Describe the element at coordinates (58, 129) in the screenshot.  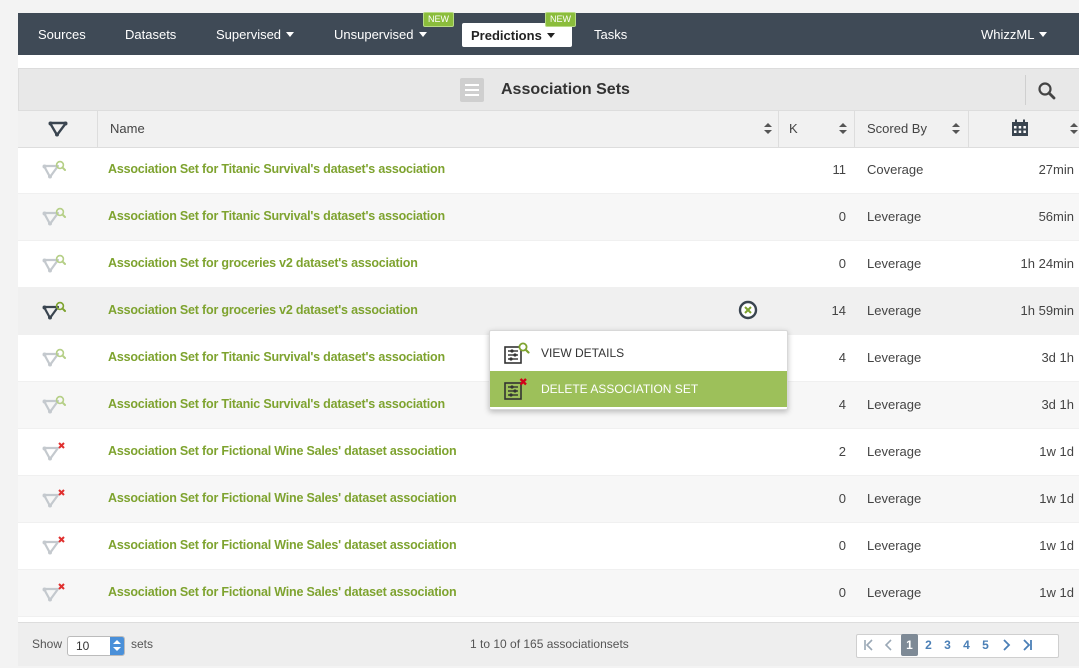
I see `association-type-icon` at that location.